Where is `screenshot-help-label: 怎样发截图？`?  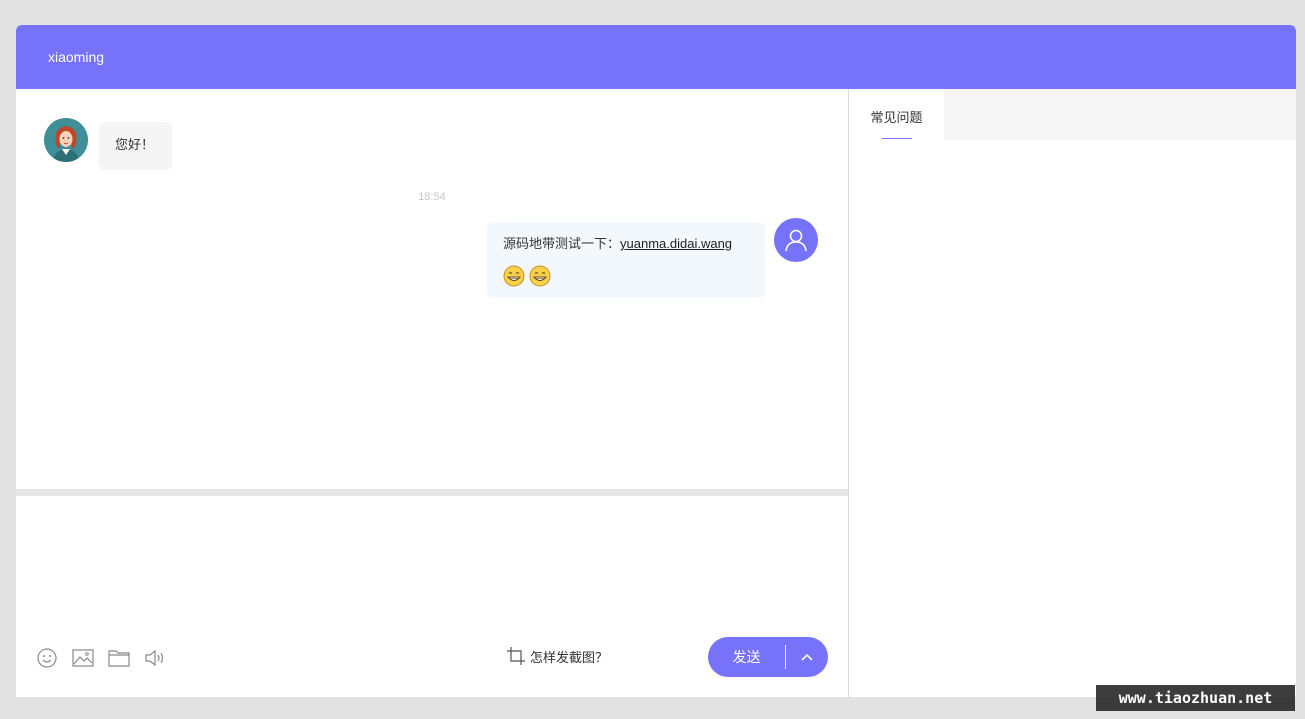 screenshot-help-label: 怎样发截图？ is located at coordinates (569, 657).